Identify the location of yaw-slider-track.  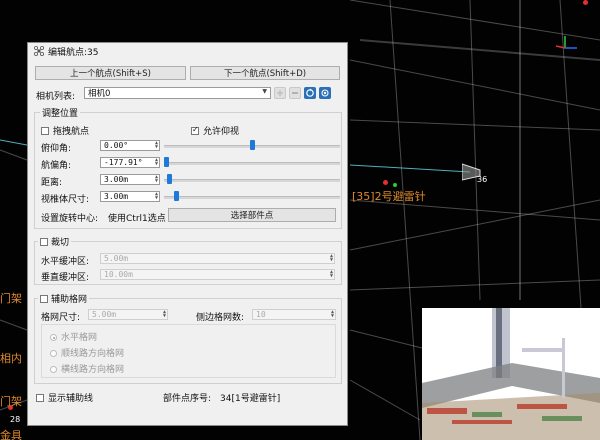
(252, 163).